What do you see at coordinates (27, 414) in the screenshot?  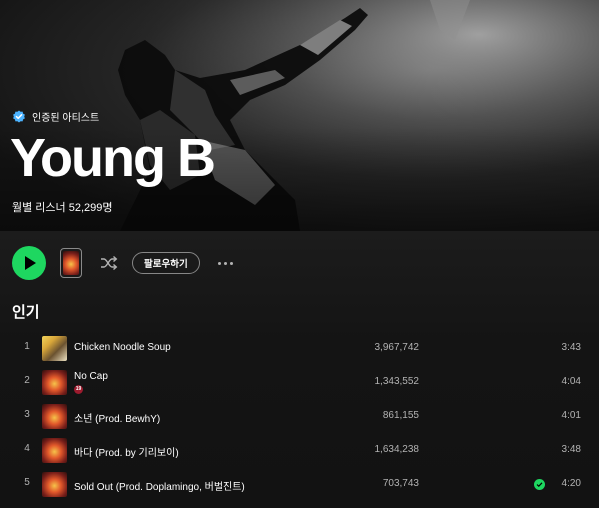 I see `track-number: 3` at bounding box center [27, 414].